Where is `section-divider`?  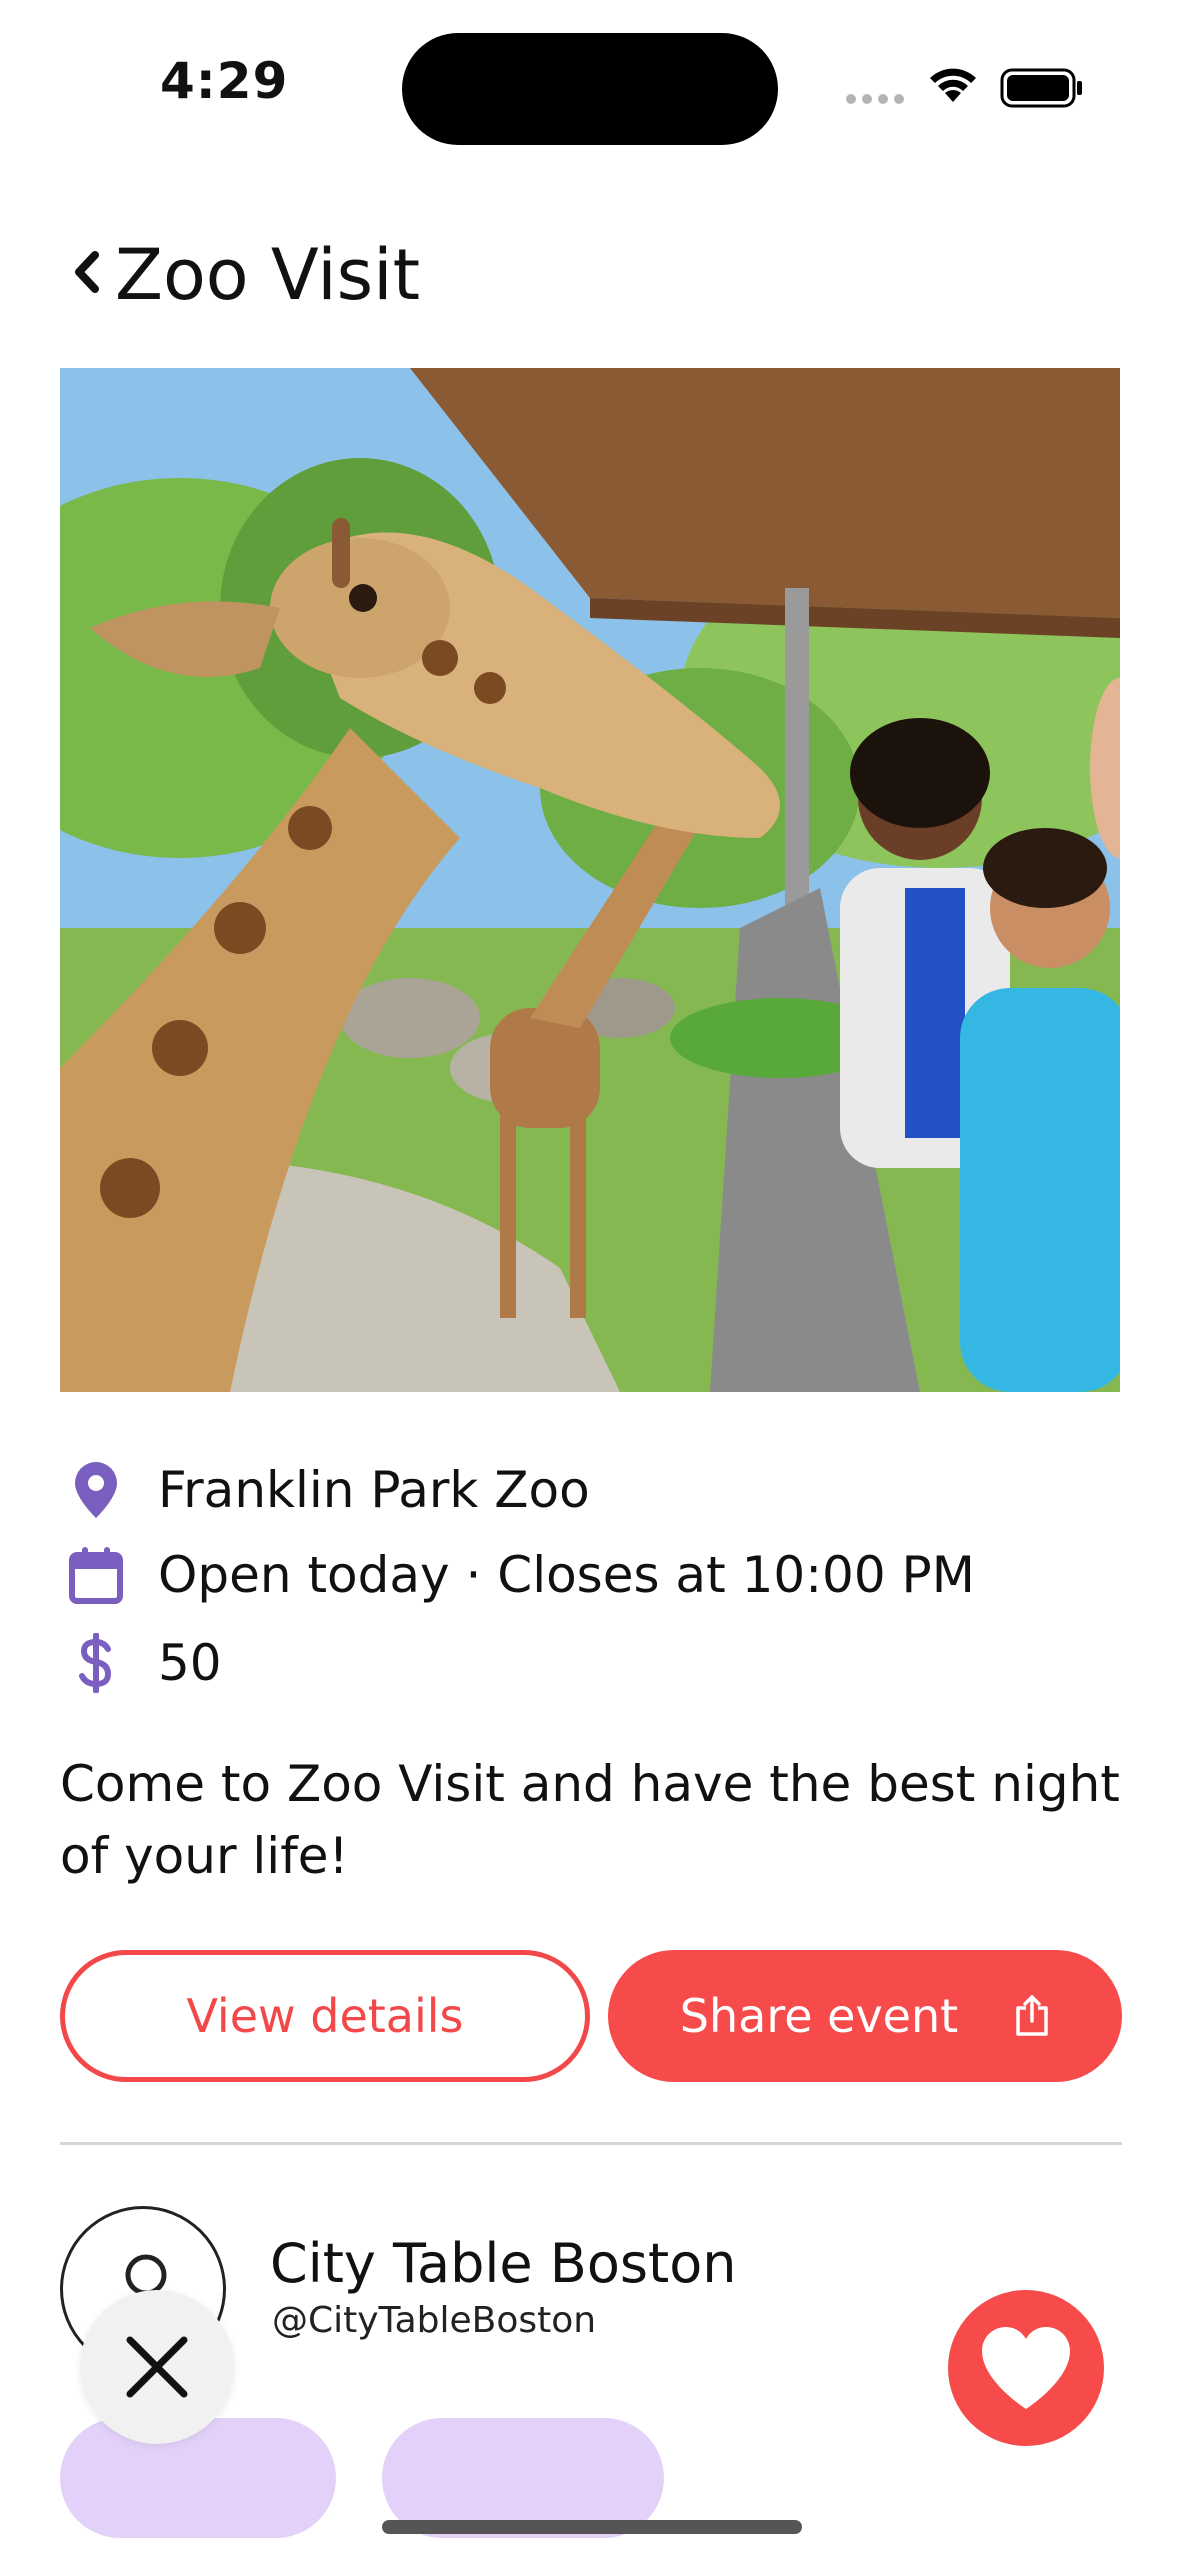
section-divider is located at coordinates (591, 2143).